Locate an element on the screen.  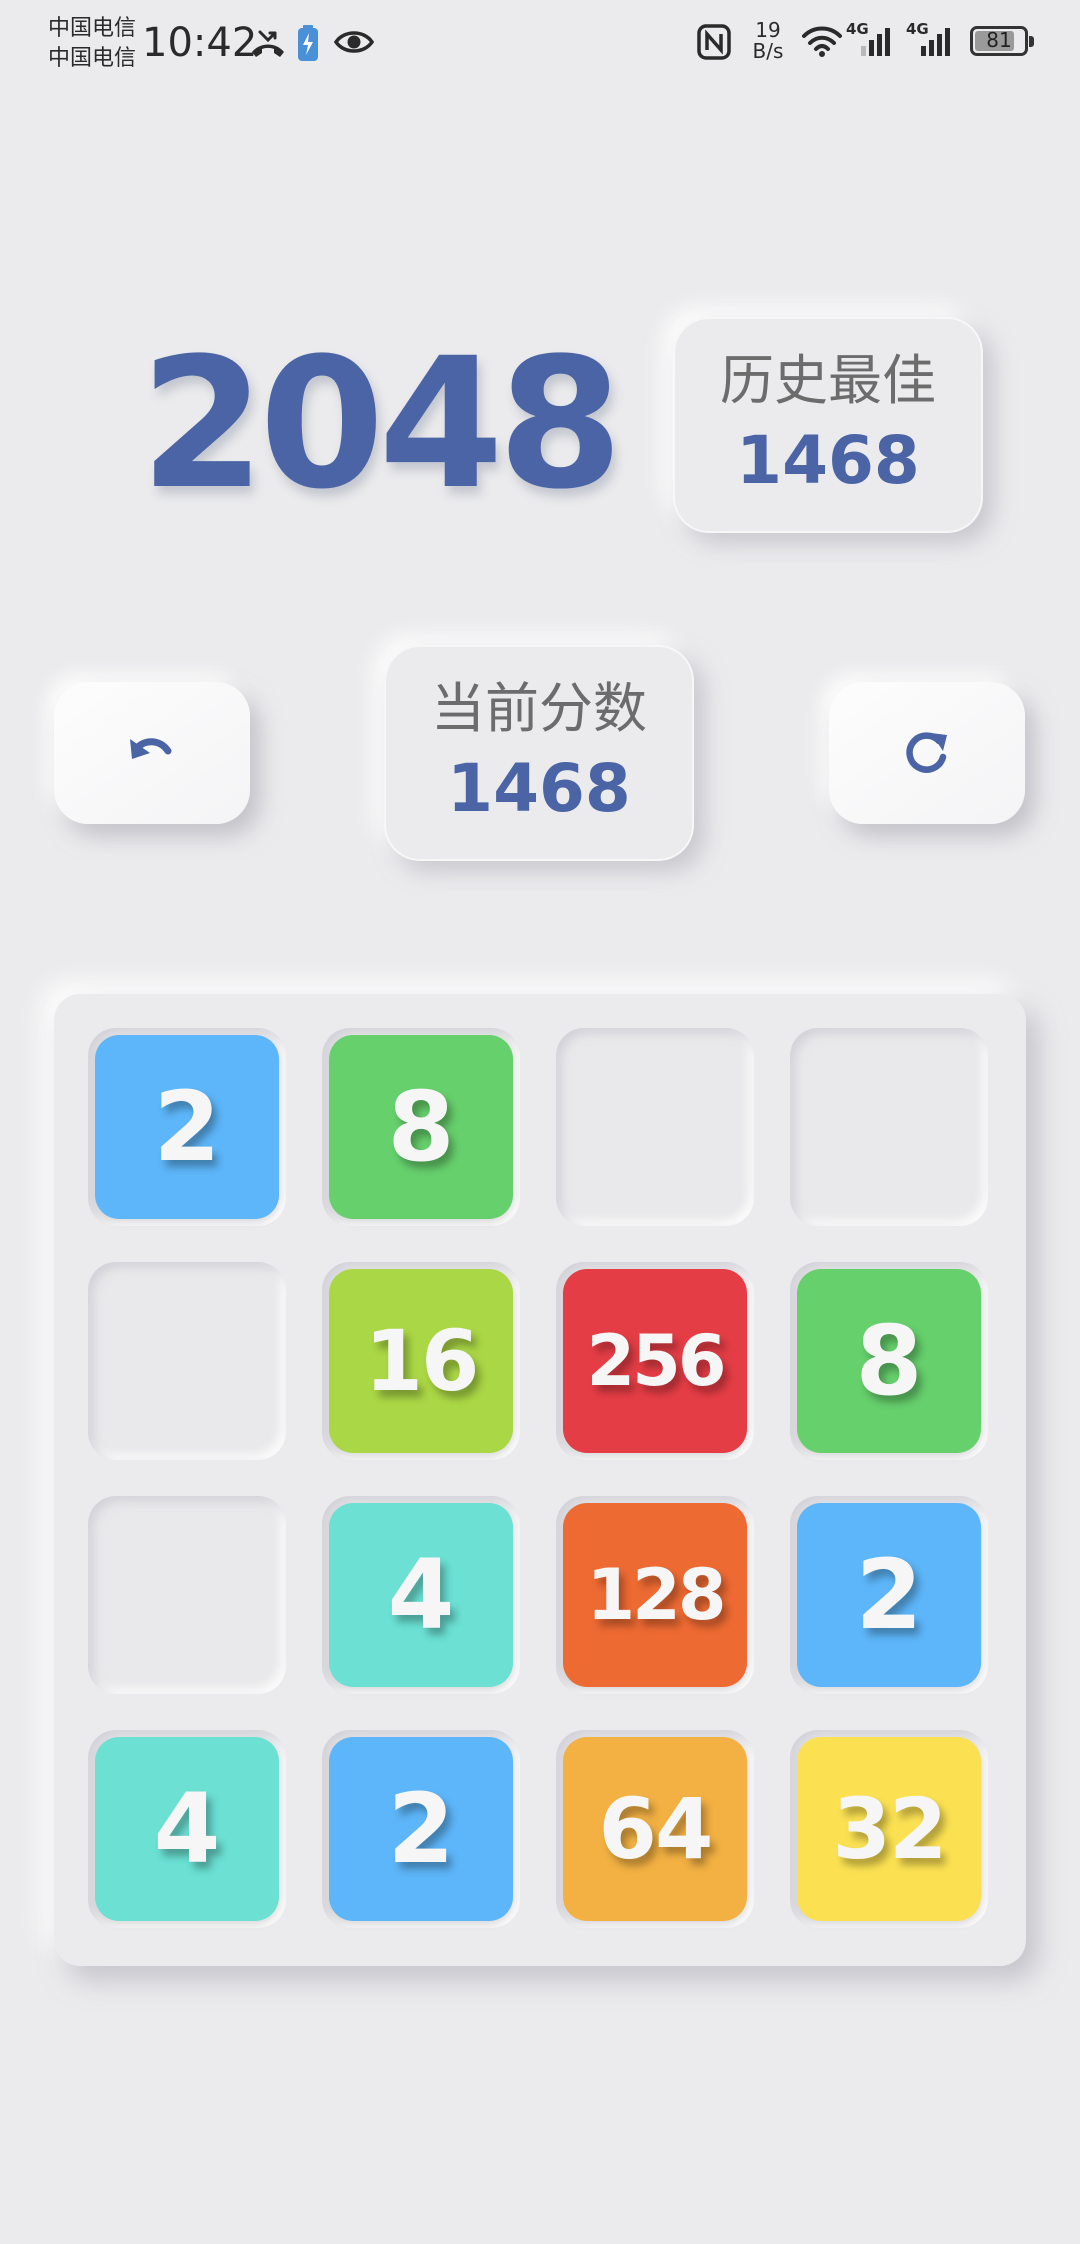
tile-16: 16 is located at coordinates (421, 1361).